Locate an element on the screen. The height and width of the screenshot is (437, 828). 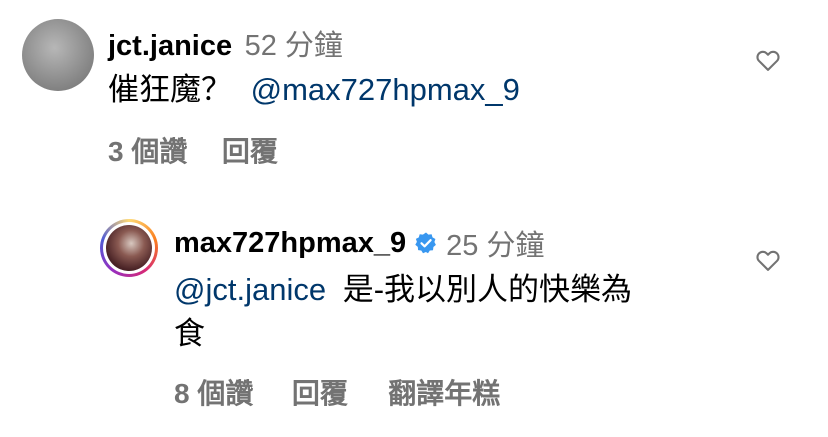
avatar-ring is located at coordinates (129, 248).